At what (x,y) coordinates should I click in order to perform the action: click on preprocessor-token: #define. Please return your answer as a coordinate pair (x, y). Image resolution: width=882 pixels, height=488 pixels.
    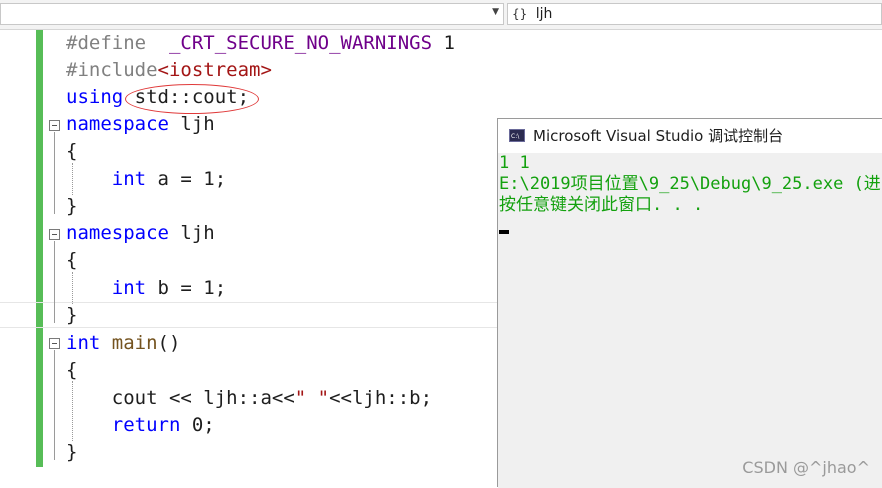
    Looking at the image, I should click on (117, 43).